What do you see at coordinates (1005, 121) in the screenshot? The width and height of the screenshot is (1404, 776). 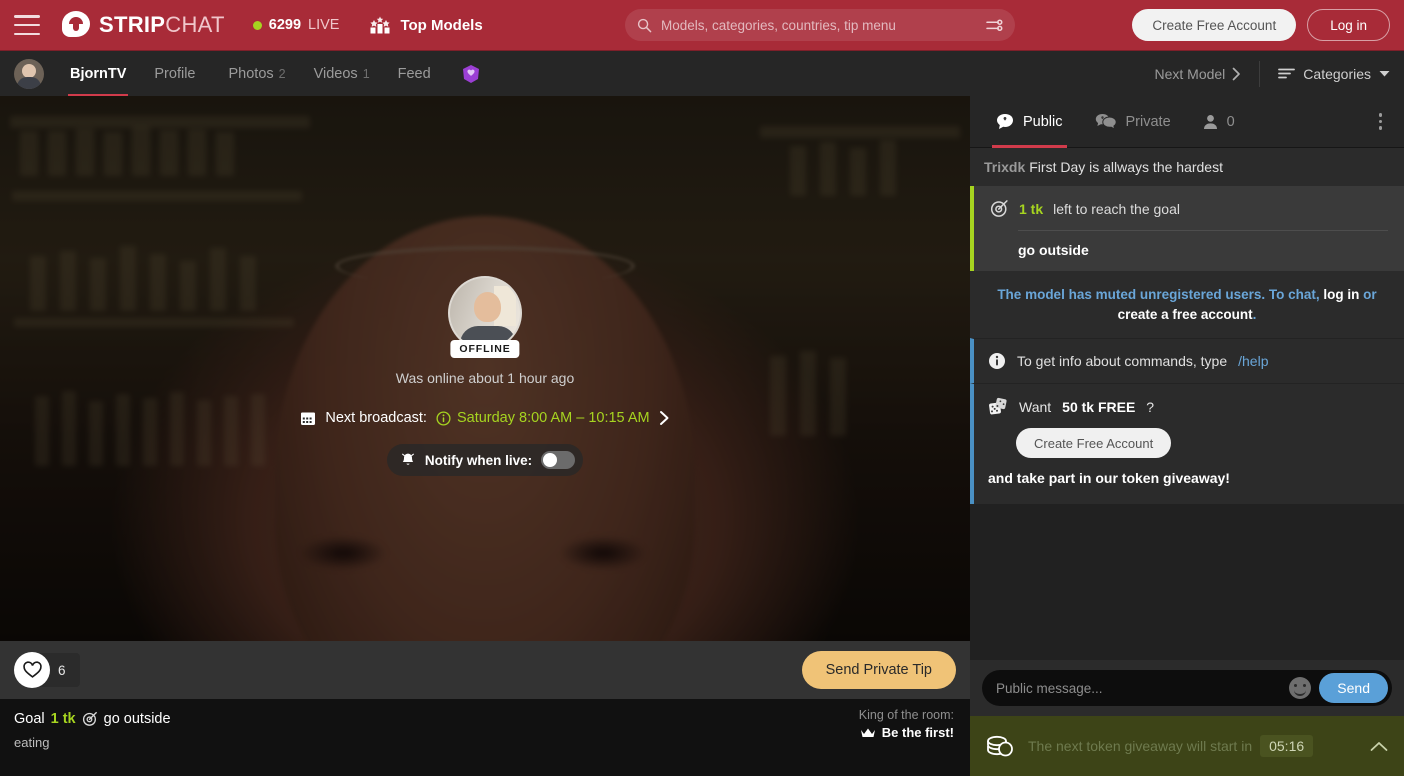 I see `speech-bubble-icon` at bounding box center [1005, 121].